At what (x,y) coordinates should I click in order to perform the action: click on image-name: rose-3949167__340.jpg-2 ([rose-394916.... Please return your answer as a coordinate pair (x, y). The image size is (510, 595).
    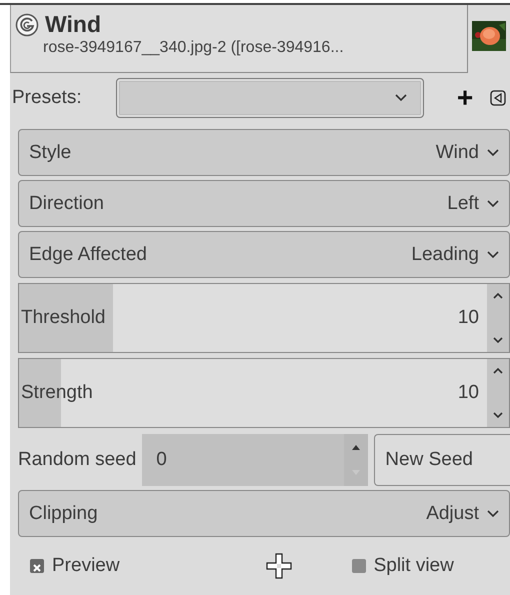
    Looking at the image, I should click on (194, 48).